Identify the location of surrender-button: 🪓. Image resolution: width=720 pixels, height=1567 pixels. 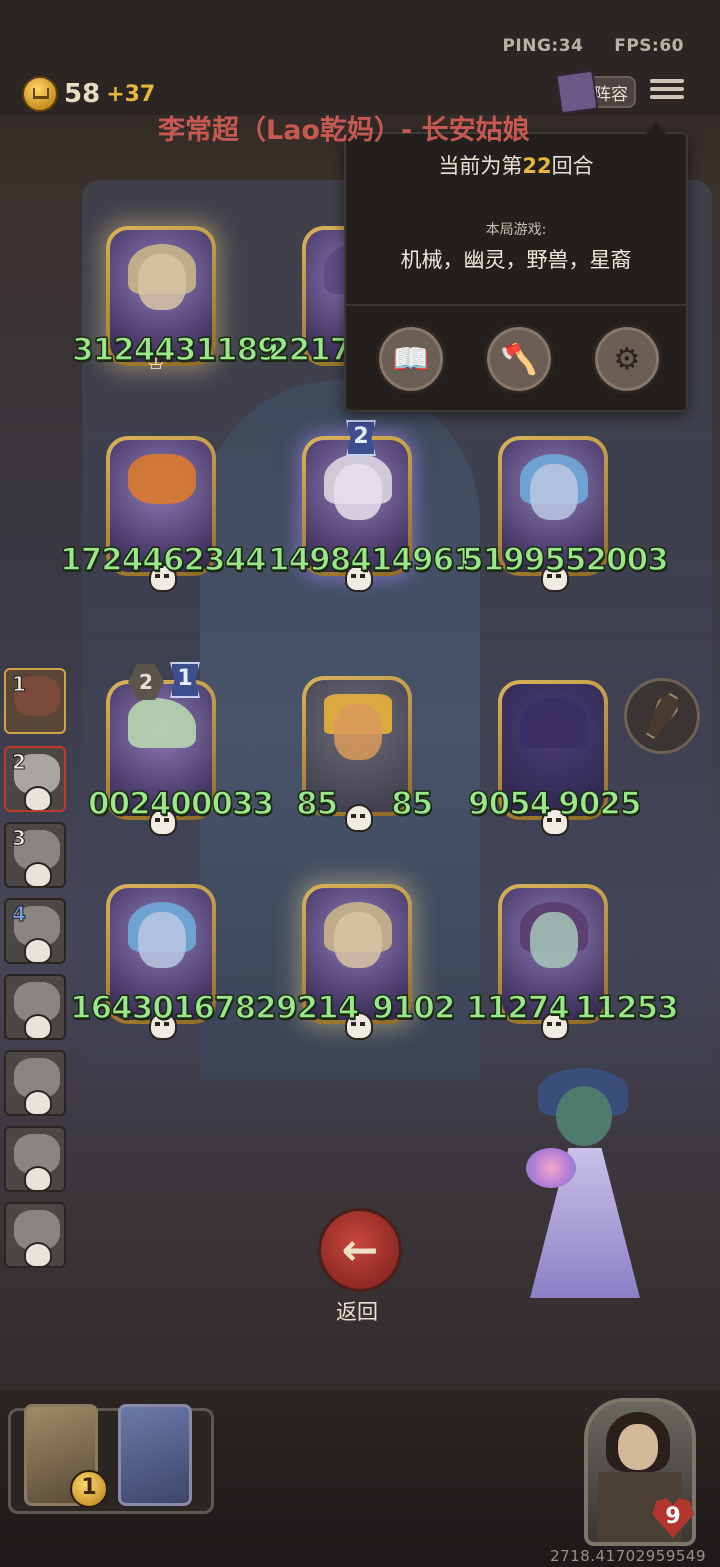
(519, 359).